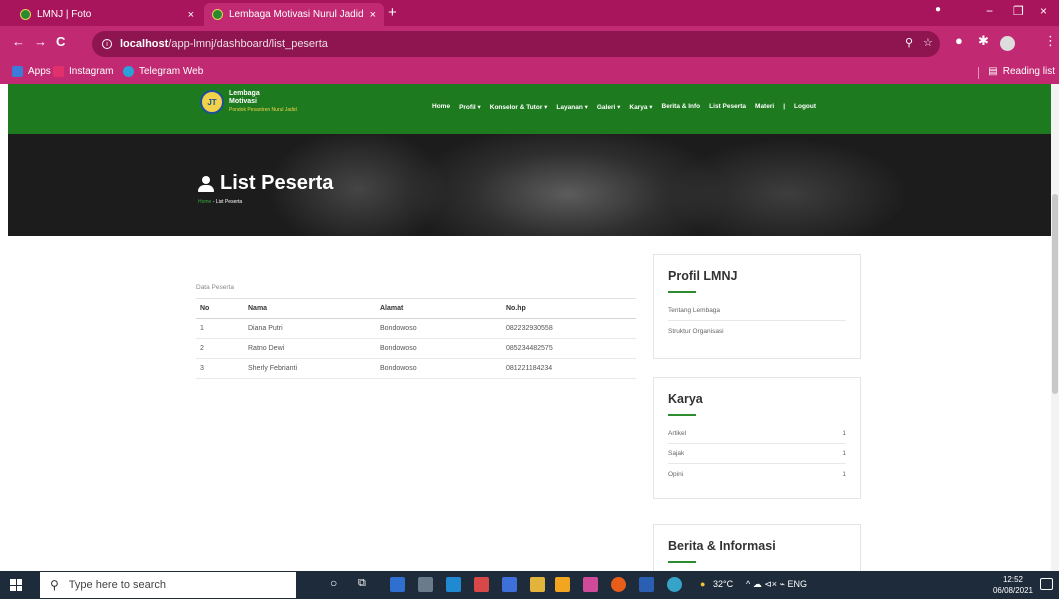 The width and height of the screenshot is (1059, 599). Describe the element at coordinates (959, 40) in the screenshot. I see `extension-icon: ●` at that location.